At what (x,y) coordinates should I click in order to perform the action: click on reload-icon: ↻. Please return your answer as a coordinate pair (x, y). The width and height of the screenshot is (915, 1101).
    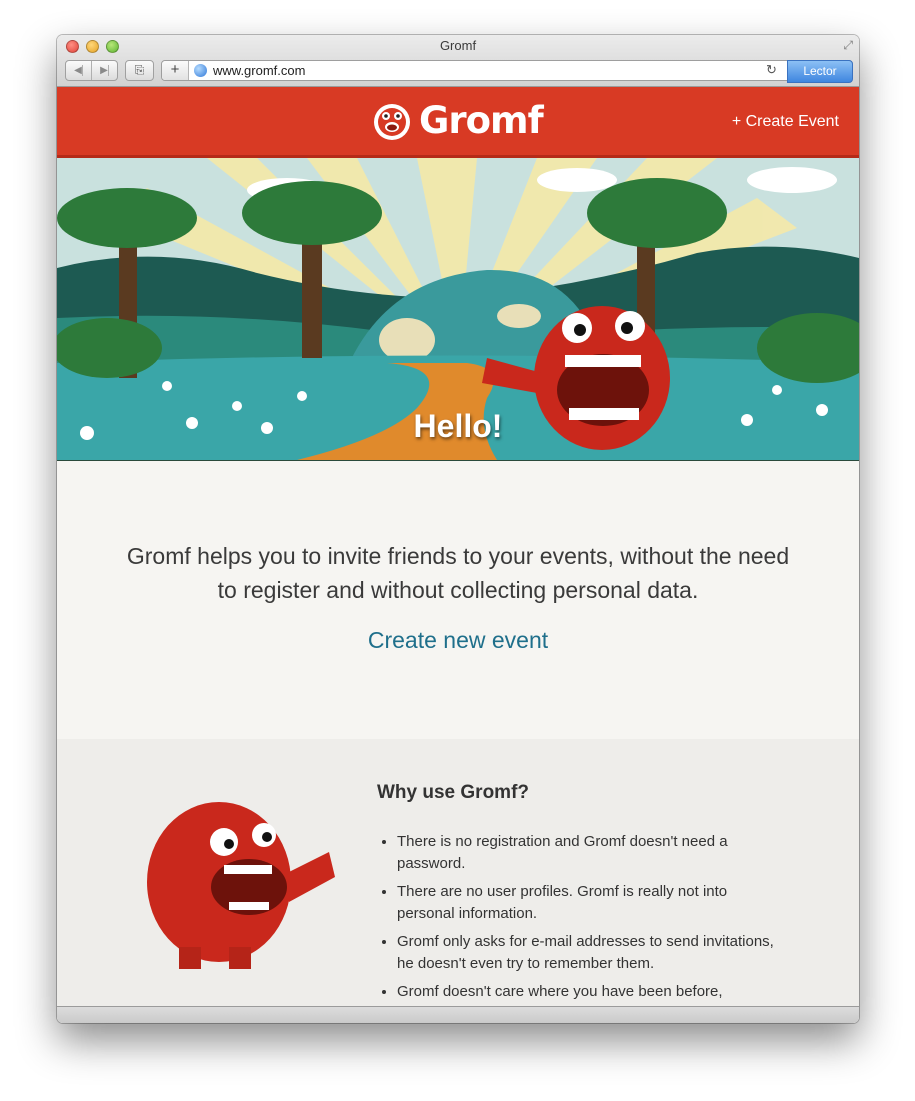
    Looking at the image, I should click on (771, 70).